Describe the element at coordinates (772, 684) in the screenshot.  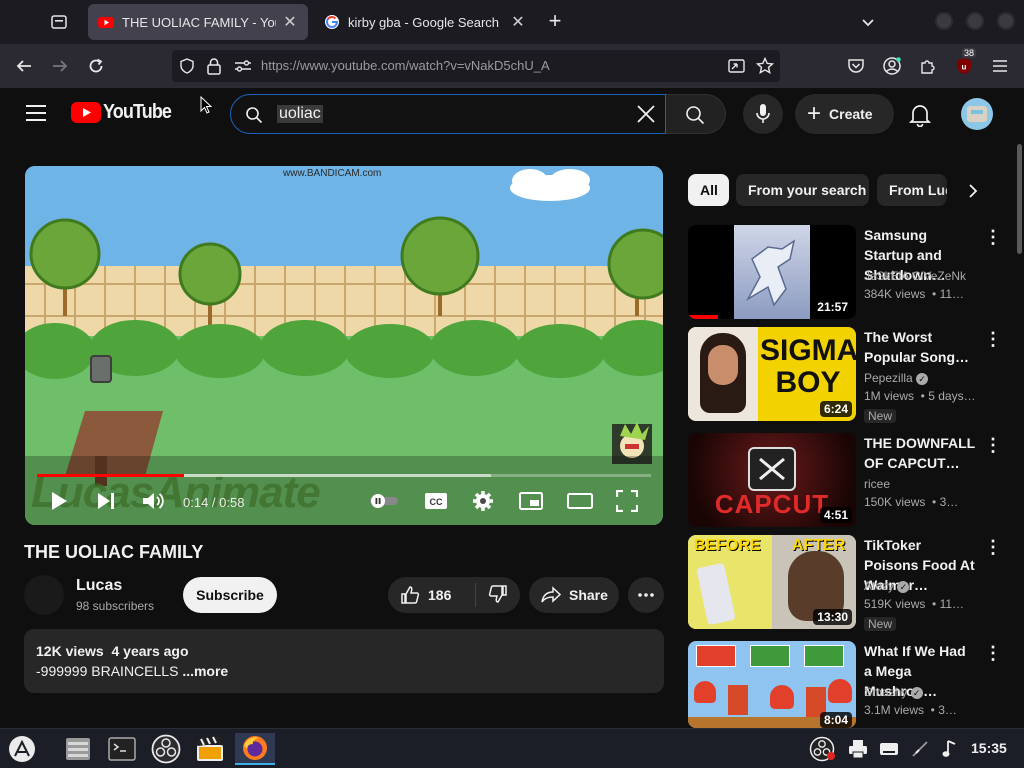
I see `video-thumbnail: 8:04` at that location.